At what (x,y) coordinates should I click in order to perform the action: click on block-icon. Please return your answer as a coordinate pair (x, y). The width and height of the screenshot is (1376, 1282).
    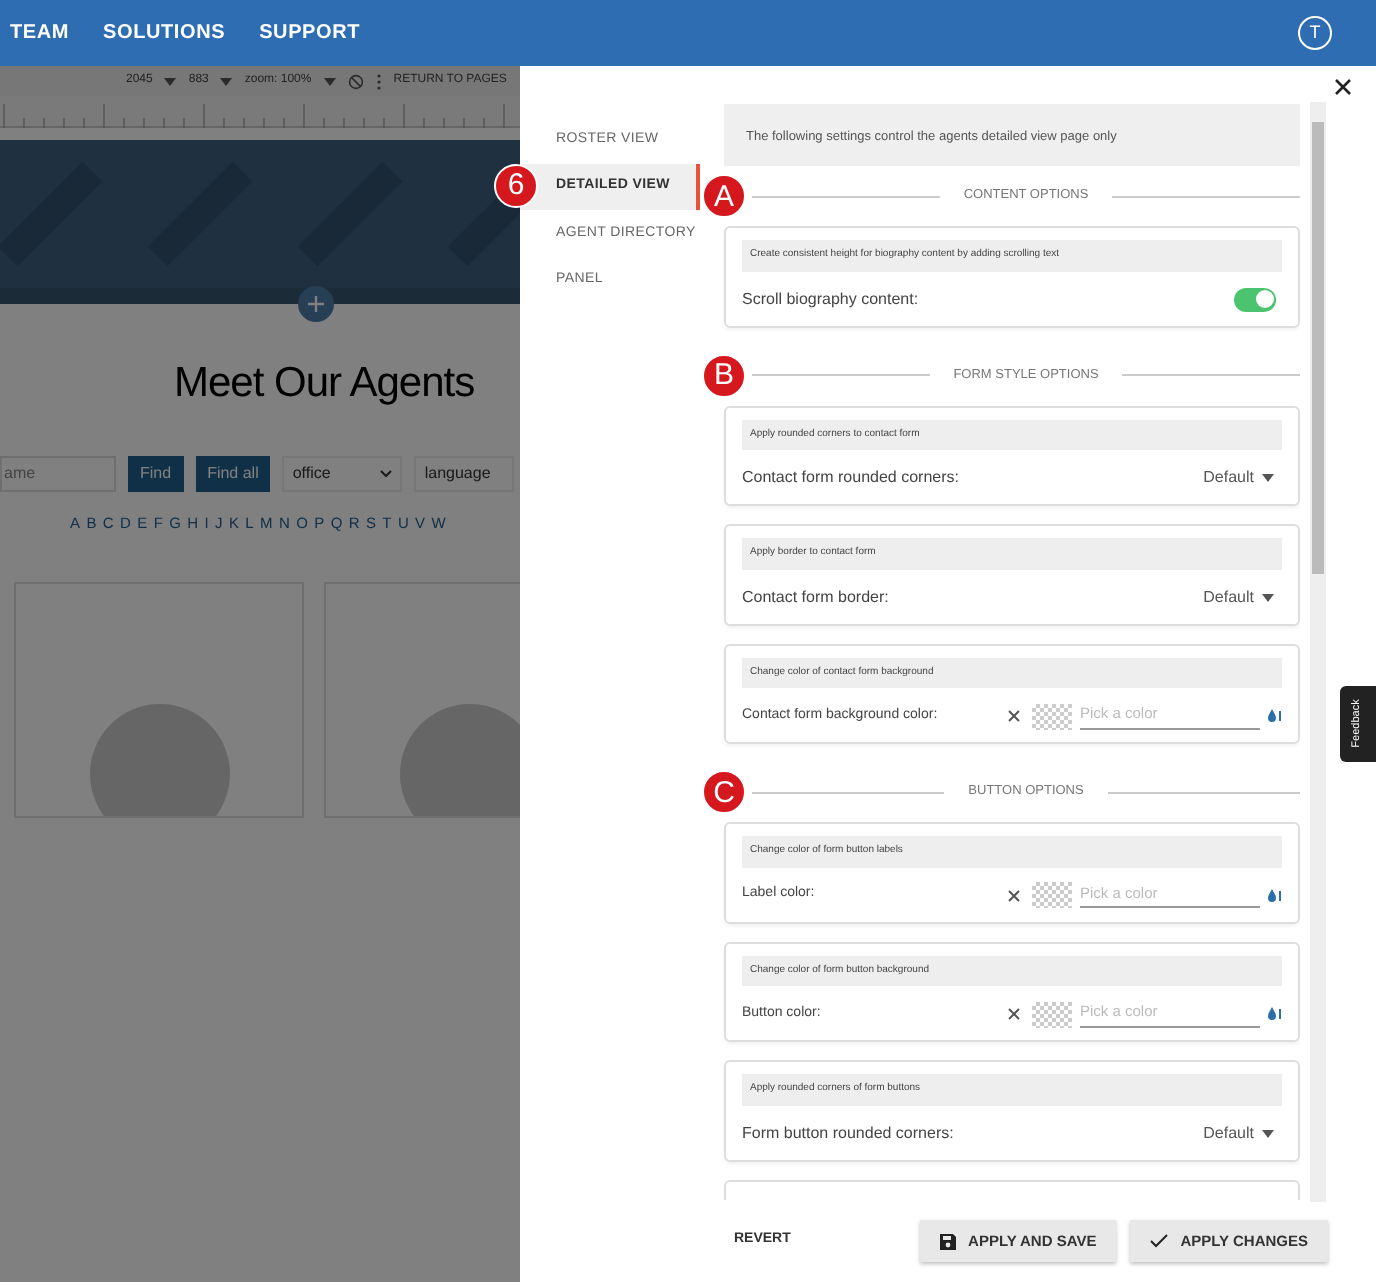
    Looking at the image, I should click on (355, 81).